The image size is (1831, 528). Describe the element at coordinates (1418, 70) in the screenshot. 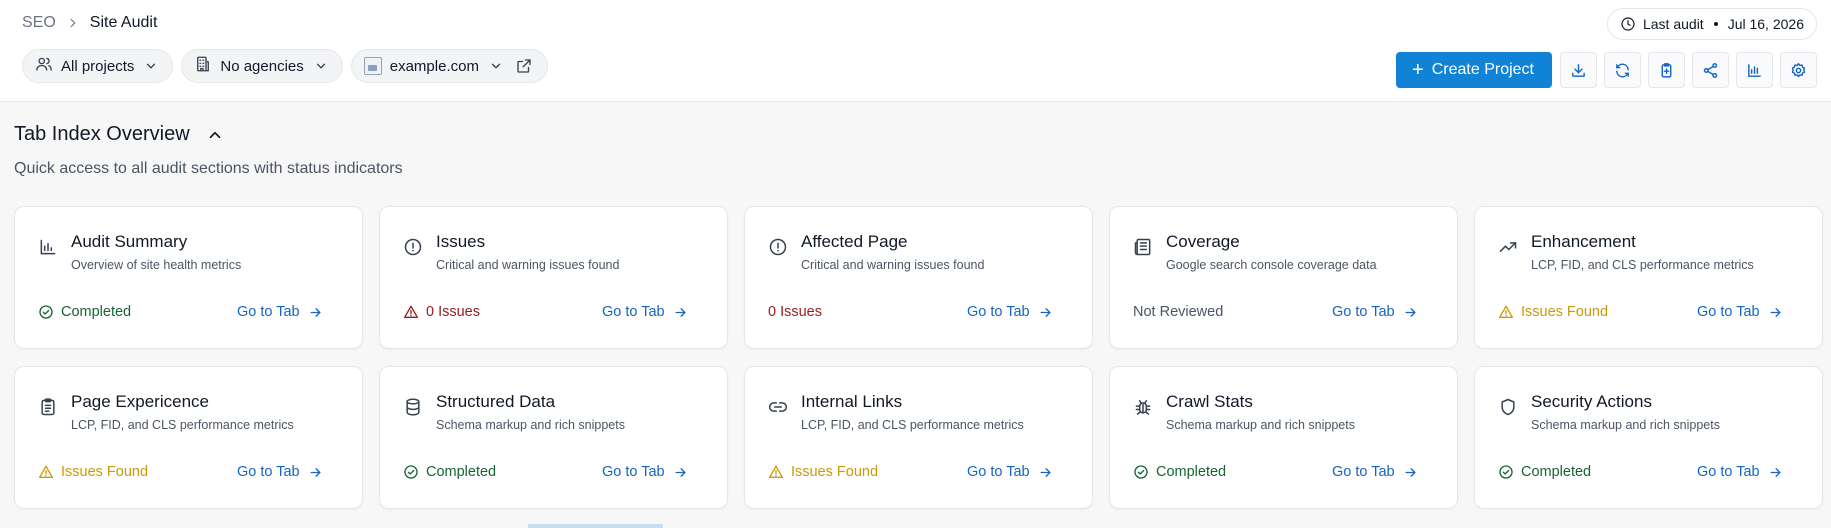

I see `plus-icon: +` at that location.